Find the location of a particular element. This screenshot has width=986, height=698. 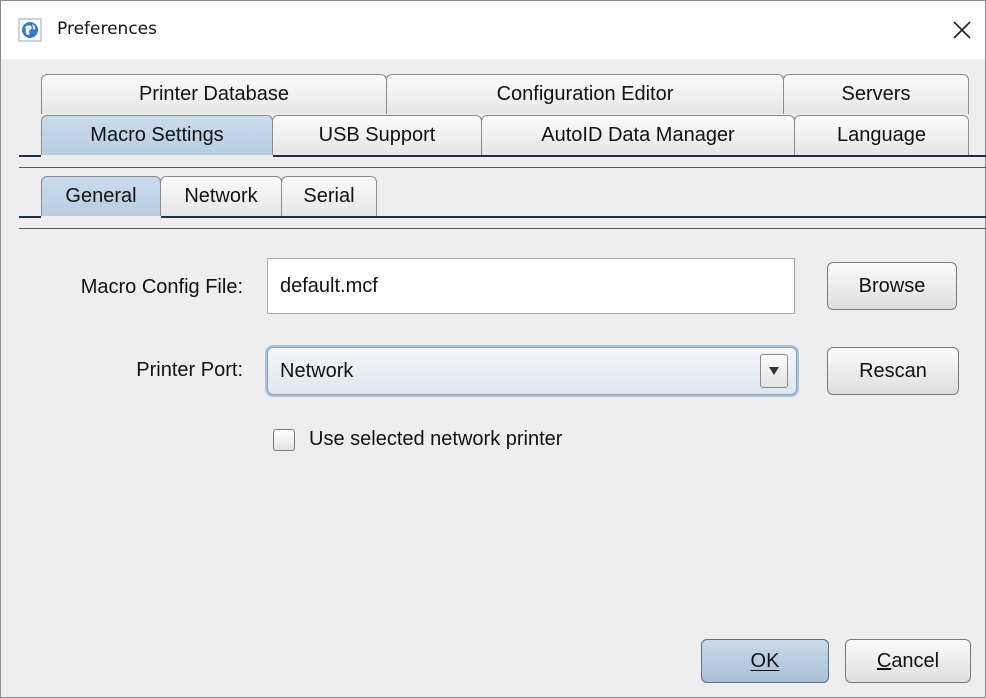

title-bar: Preferences is located at coordinates (493, 30).